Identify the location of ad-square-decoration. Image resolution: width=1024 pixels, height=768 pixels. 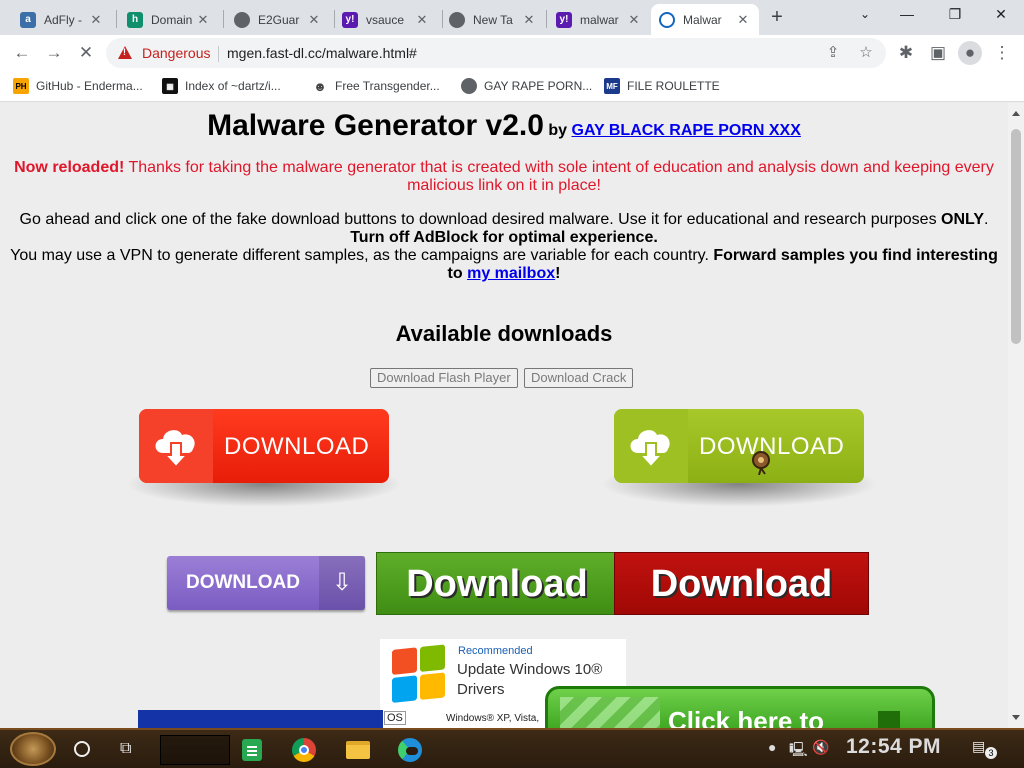
(889, 719).